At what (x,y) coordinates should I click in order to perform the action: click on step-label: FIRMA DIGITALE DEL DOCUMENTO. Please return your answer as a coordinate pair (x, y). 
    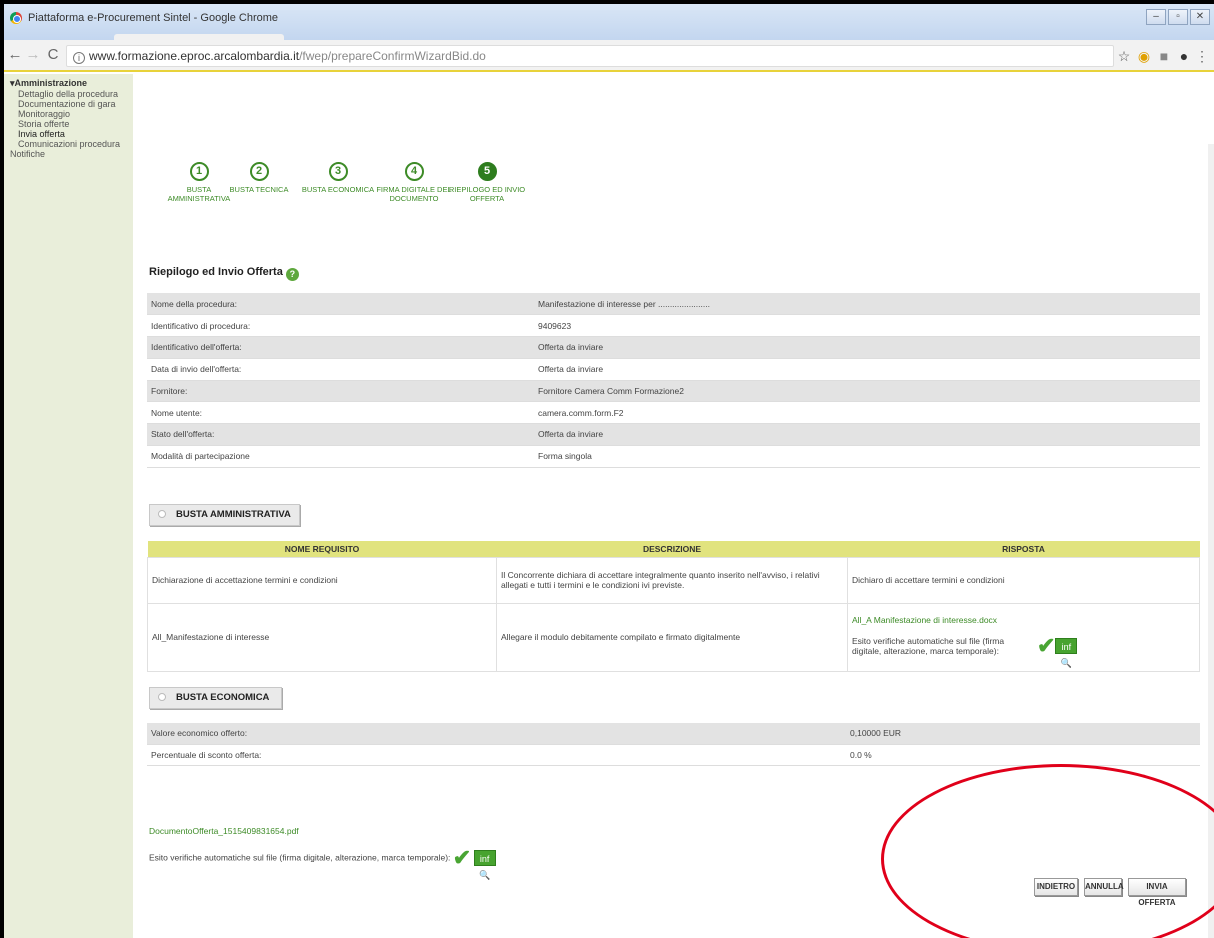
    Looking at the image, I should click on (414, 194).